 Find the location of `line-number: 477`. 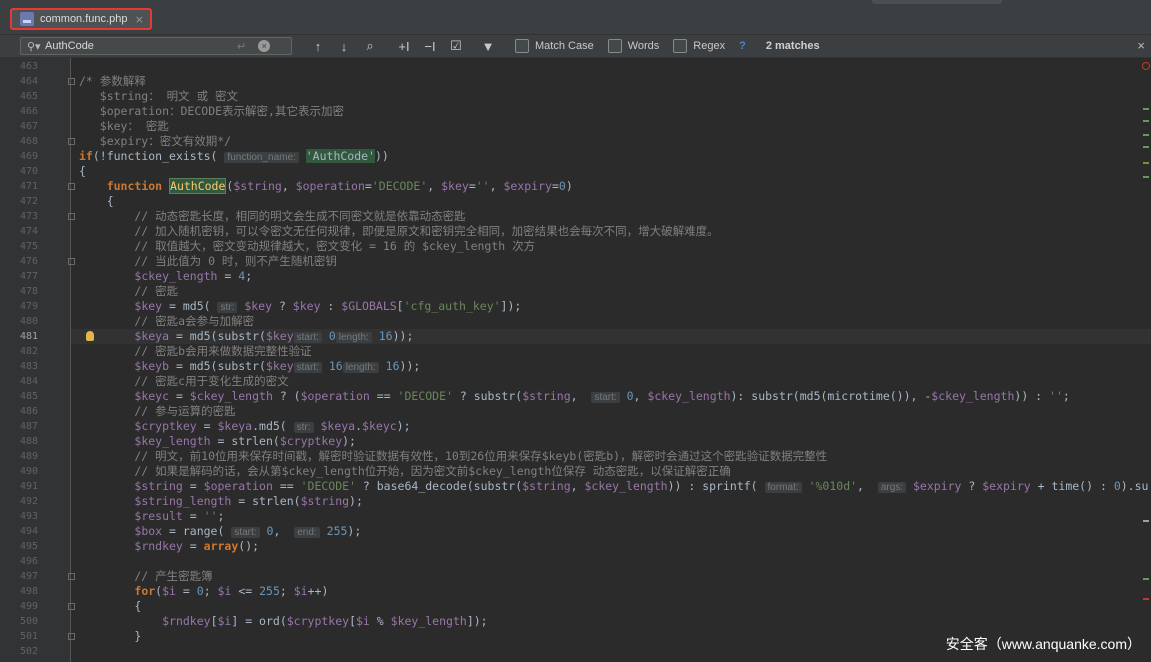

line-number: 477 is located at coordinates (19, 276).